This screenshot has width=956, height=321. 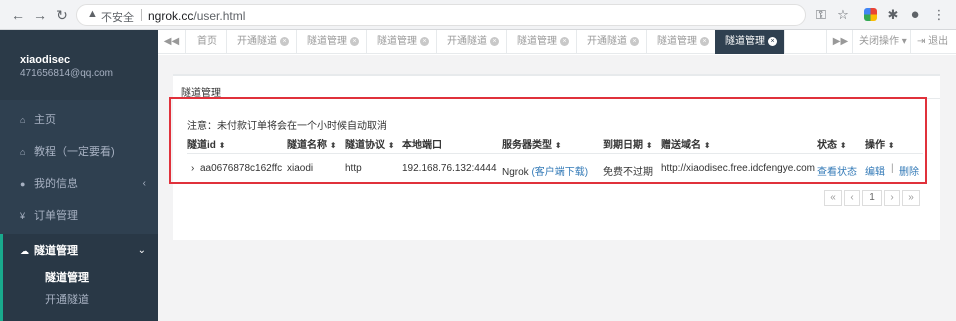 What do you see at coordinates (79, 65) in the screenshot?
I see `profile-block: xiaodisec 471656814@qq.com` at bounding box center [79, 65].